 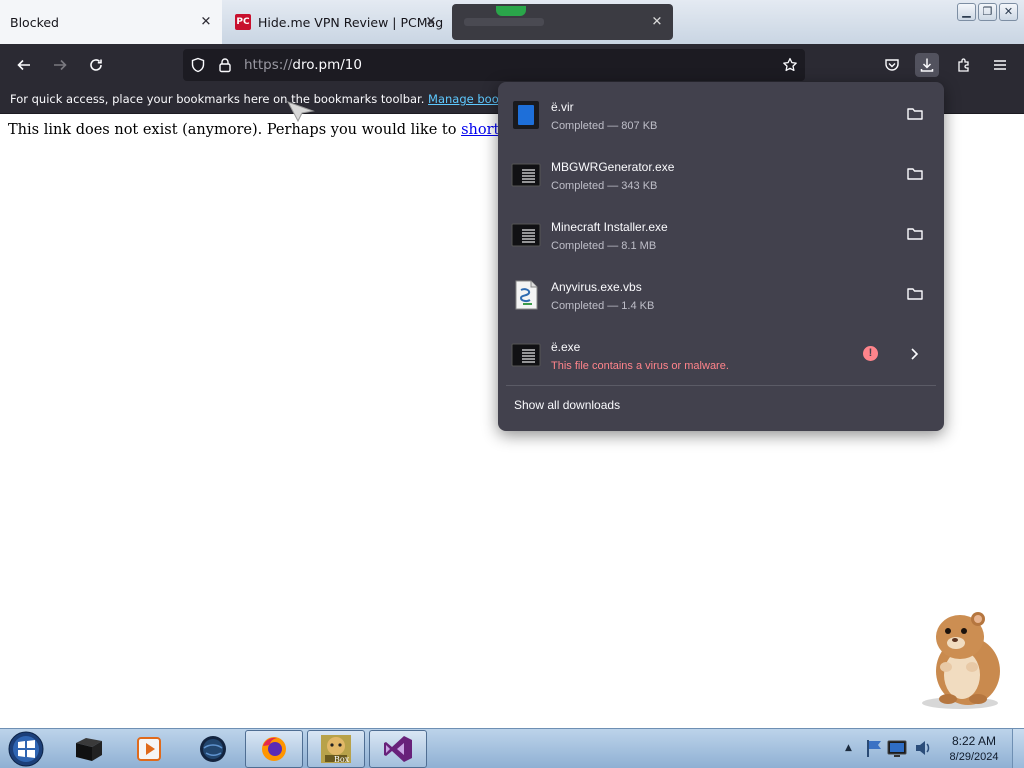 What do you see at coordinates (351, 22) in the screenshot?
I see `tab-label: Hide.me VPN Review | PCMag` at bounding box center [351, 22].